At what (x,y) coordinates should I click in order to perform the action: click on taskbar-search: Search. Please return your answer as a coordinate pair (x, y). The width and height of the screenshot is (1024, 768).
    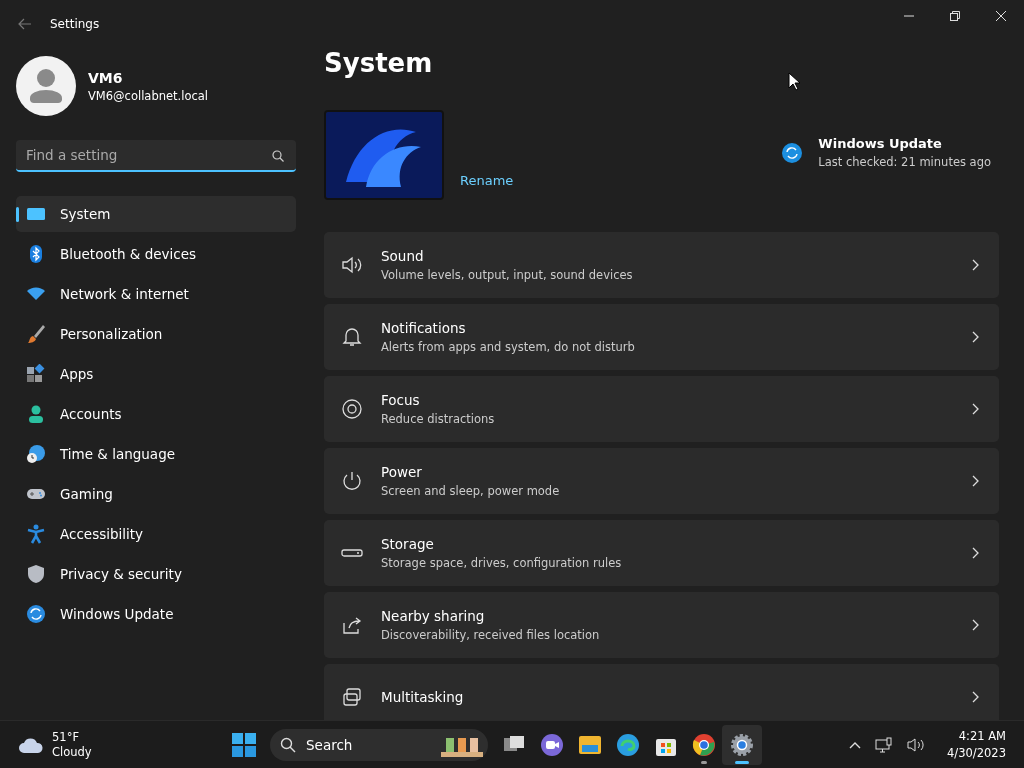
    Looking at the image, I should click on (379, 744).